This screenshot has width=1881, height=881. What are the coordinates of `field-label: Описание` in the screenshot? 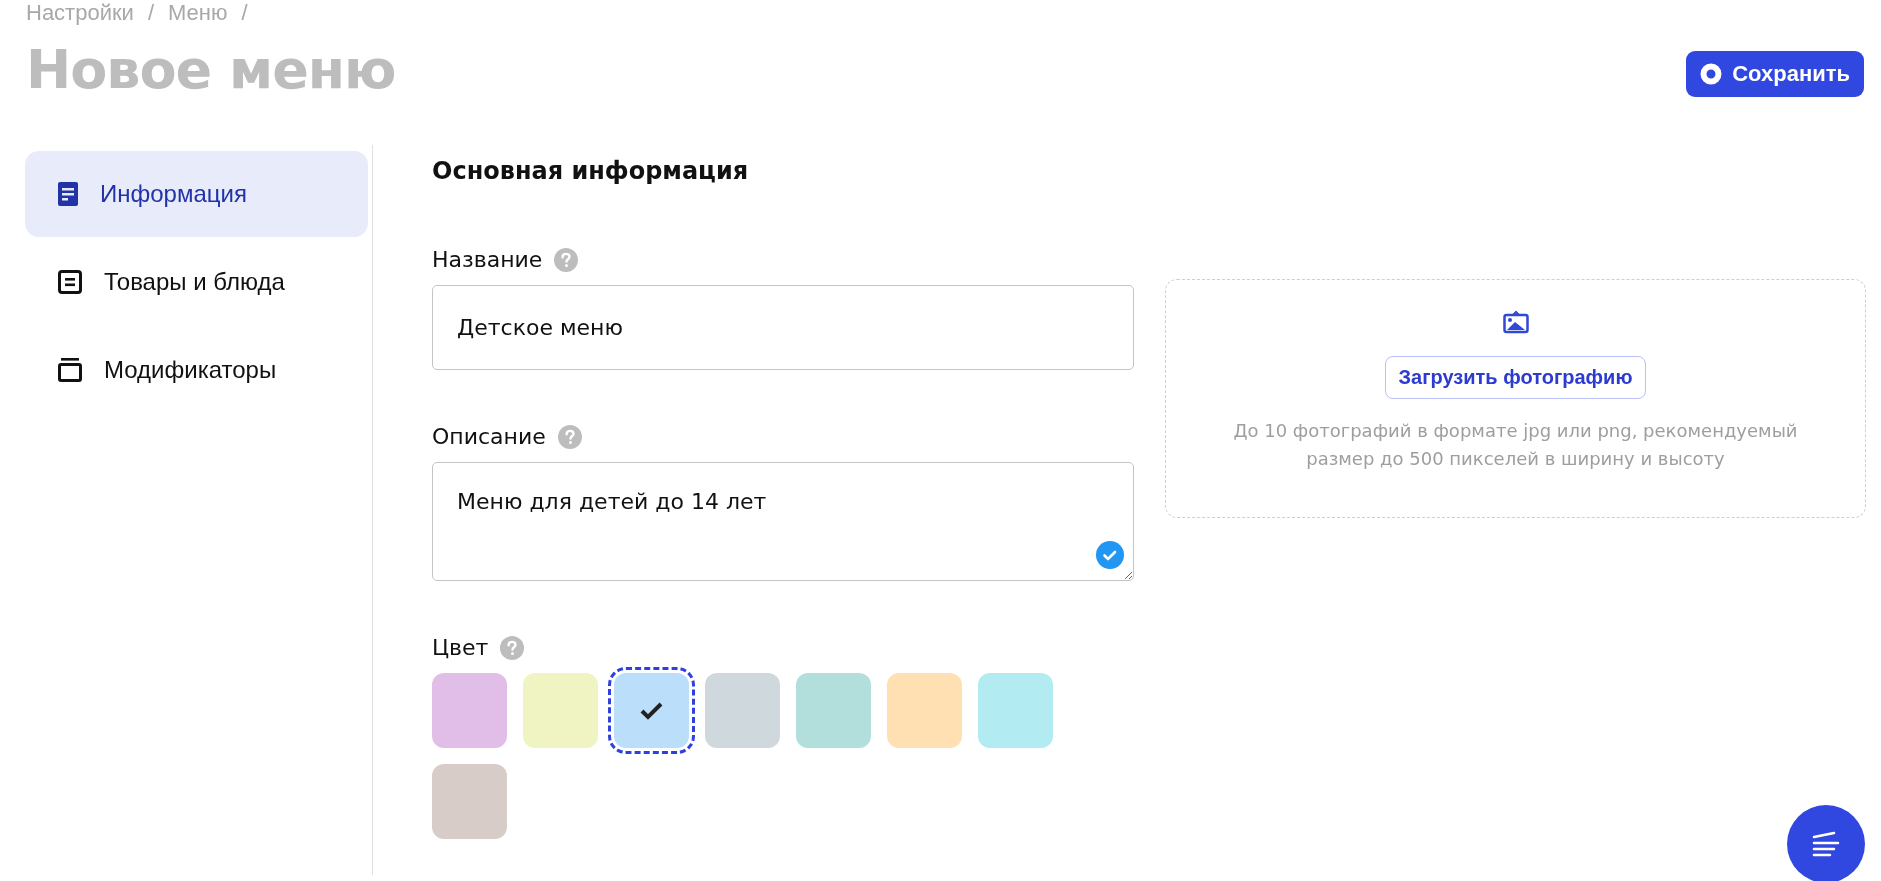 It's located at (489, 436).